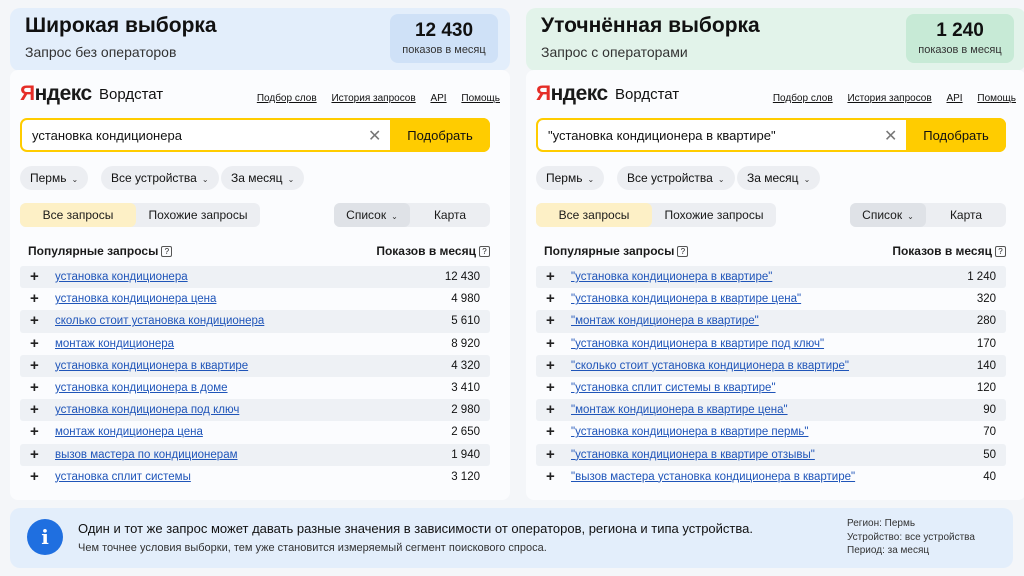  Describe the element at coordinates (671, 277) in the screenshot. I see `query-link: "установка кондиционера в квартире"` at that location.